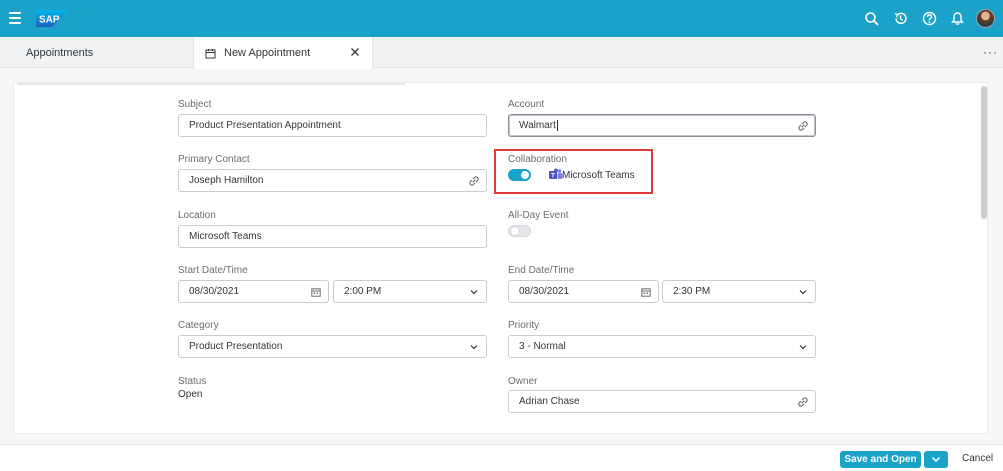  What do you see at coordinates (519, 231) in the screenshot?
I see `all-day-event-toggle` at bounding box center [519, 231].